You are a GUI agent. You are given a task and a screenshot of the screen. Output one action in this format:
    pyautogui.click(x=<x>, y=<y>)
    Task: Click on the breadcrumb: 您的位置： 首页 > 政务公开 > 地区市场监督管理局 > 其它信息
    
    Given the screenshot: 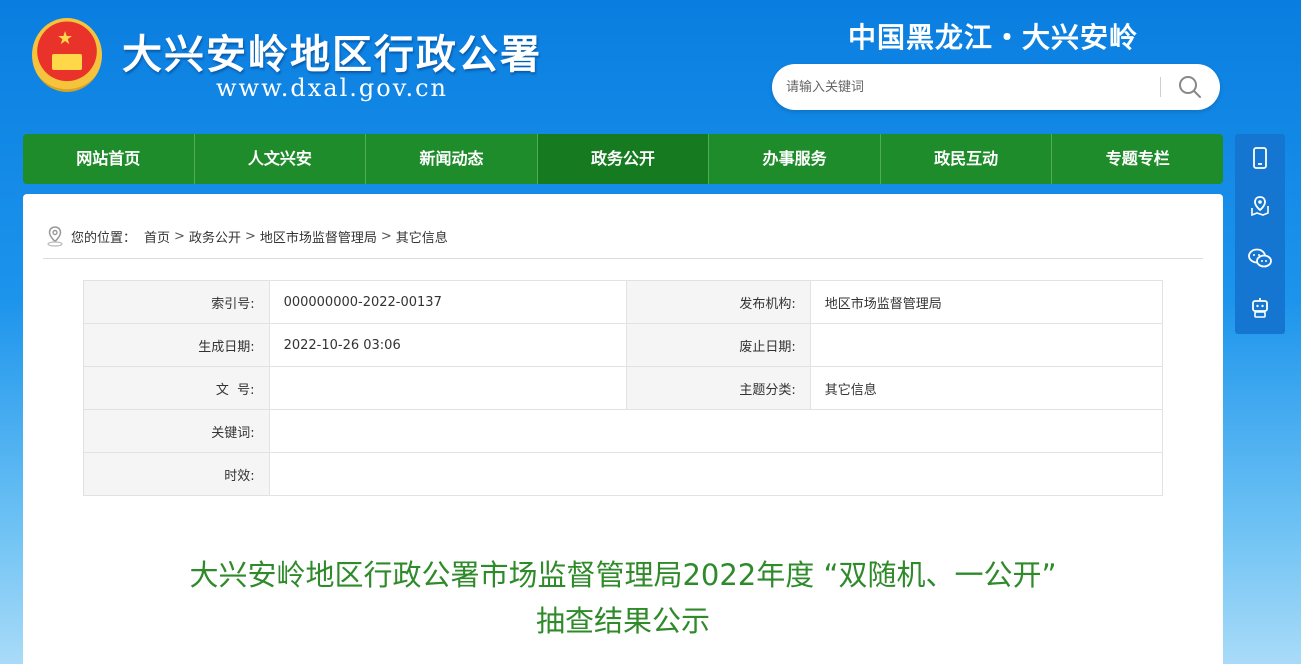 What is the action you would take?
    pyautogui.click(x=246, y=236)
    